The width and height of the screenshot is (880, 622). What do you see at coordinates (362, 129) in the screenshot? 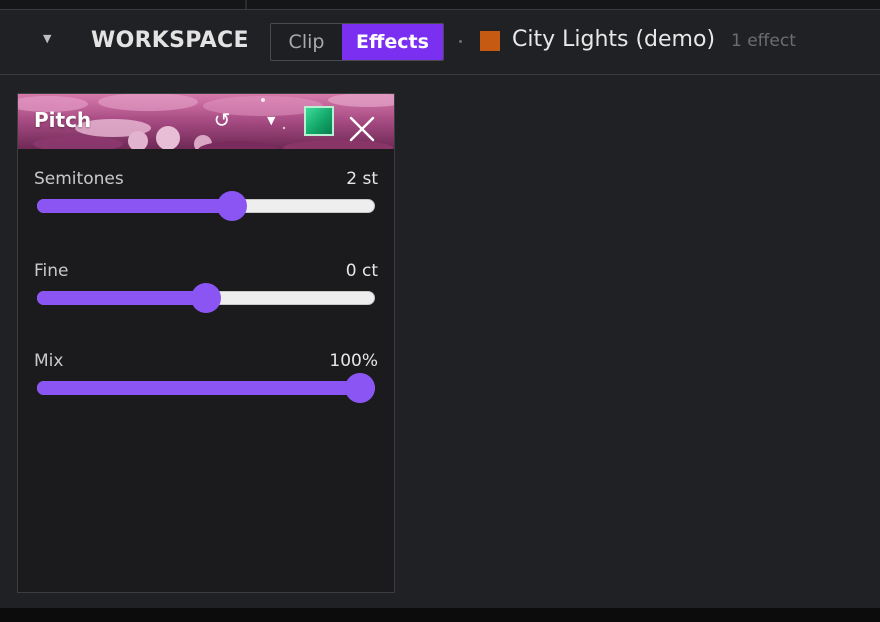
I see `close-icon` at bounding box center [362, 129].